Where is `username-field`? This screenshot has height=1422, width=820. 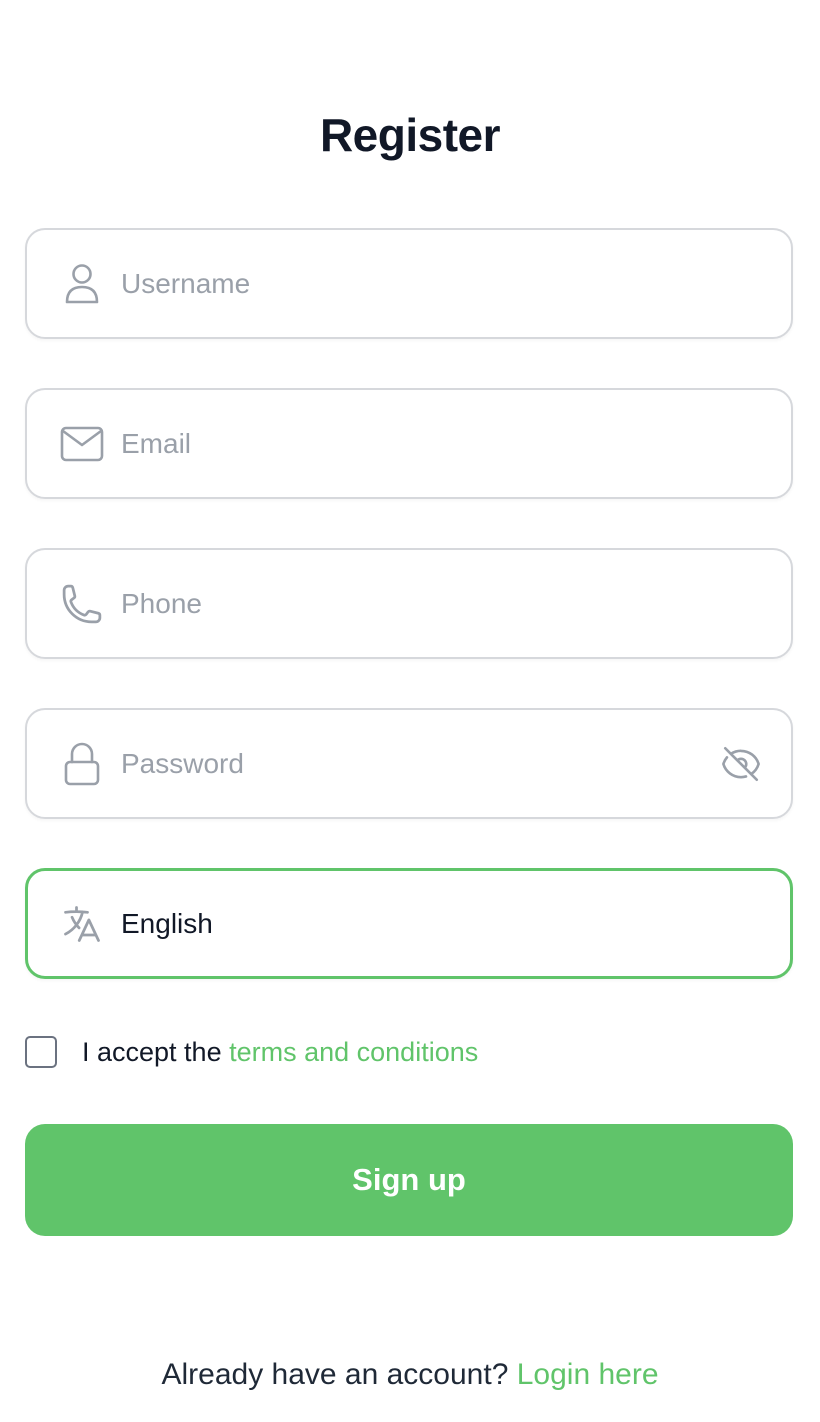
username-field is located at coordinates (409, 283).